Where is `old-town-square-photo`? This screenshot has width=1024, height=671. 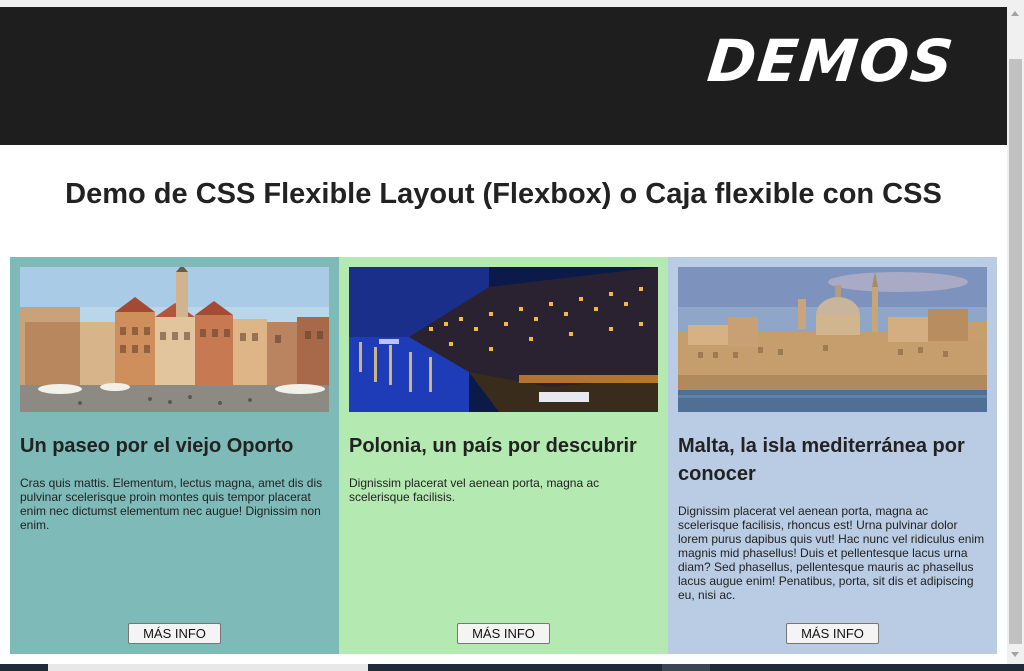 old-town-square-photo is located at coordinates (174, 339).